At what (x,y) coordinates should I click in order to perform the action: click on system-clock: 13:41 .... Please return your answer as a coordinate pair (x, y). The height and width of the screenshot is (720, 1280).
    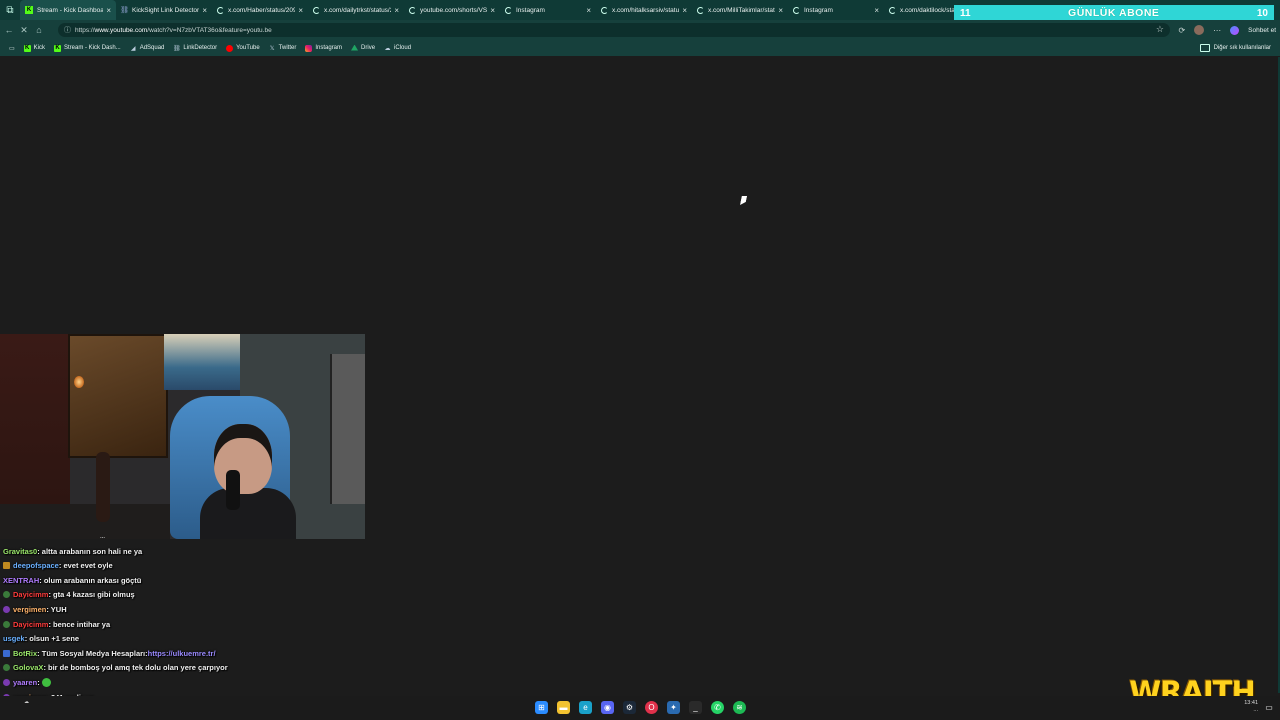
    Looking at the image, I should click on (1251, 707).